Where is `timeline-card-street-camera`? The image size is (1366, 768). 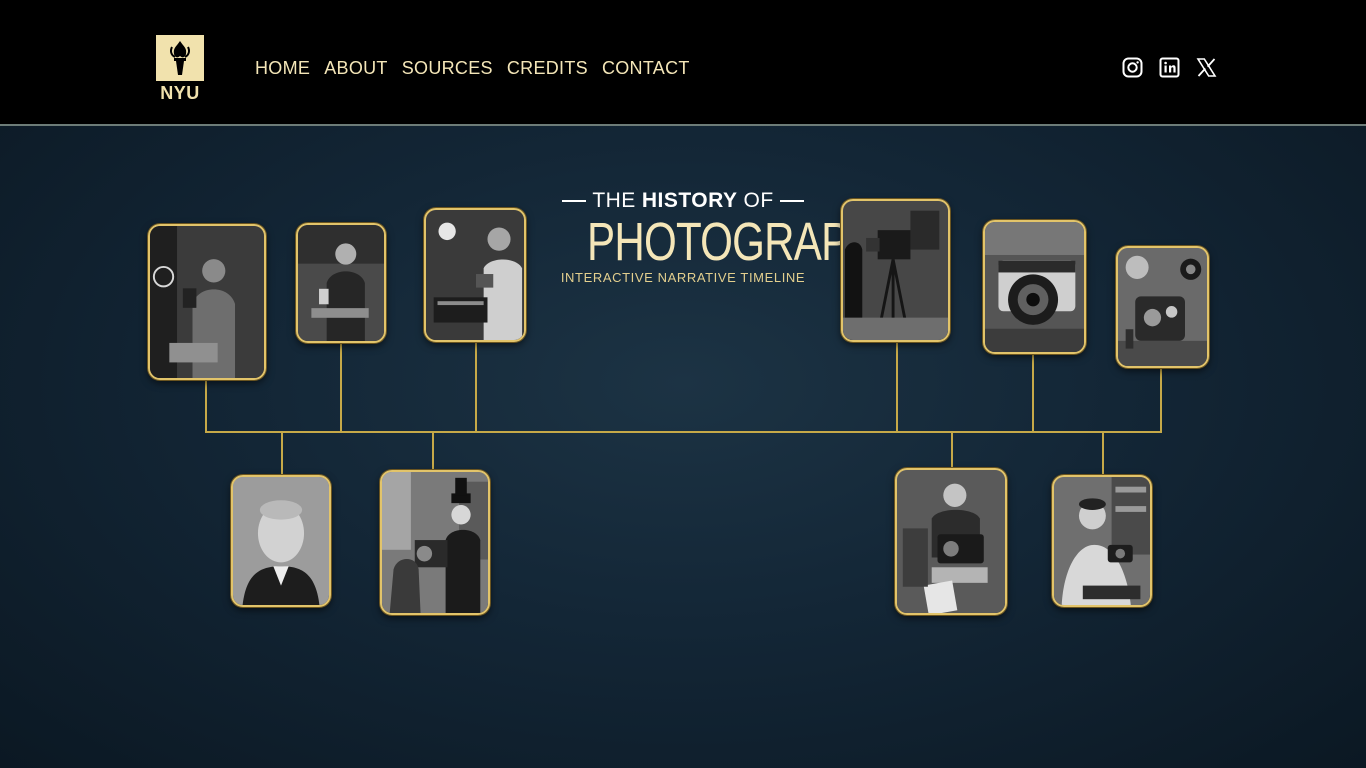
timeline-card-street-camera is located at coordinates (435, 542).